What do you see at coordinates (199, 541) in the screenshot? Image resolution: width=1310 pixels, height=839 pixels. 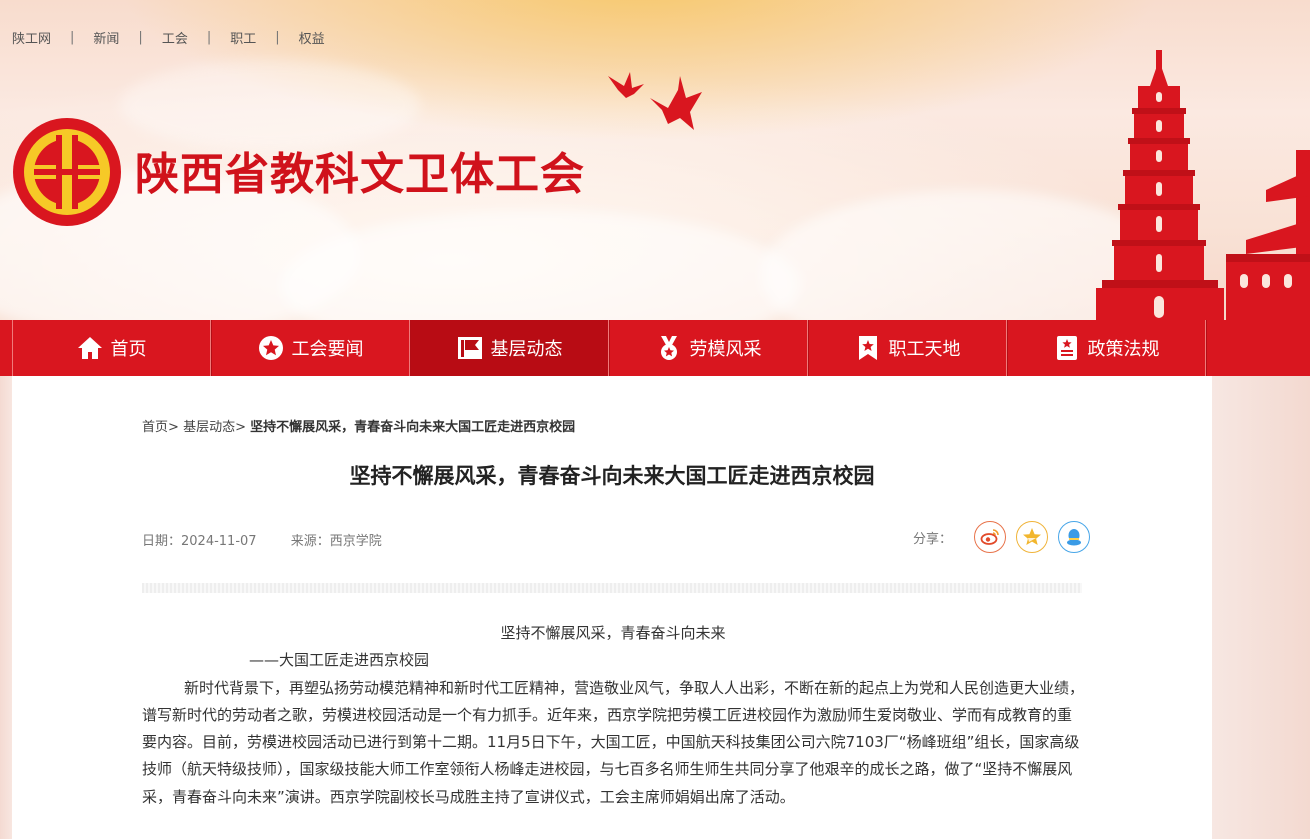 I see `article-date: 日期：2024-11-07` at bounding box center [199, 541].